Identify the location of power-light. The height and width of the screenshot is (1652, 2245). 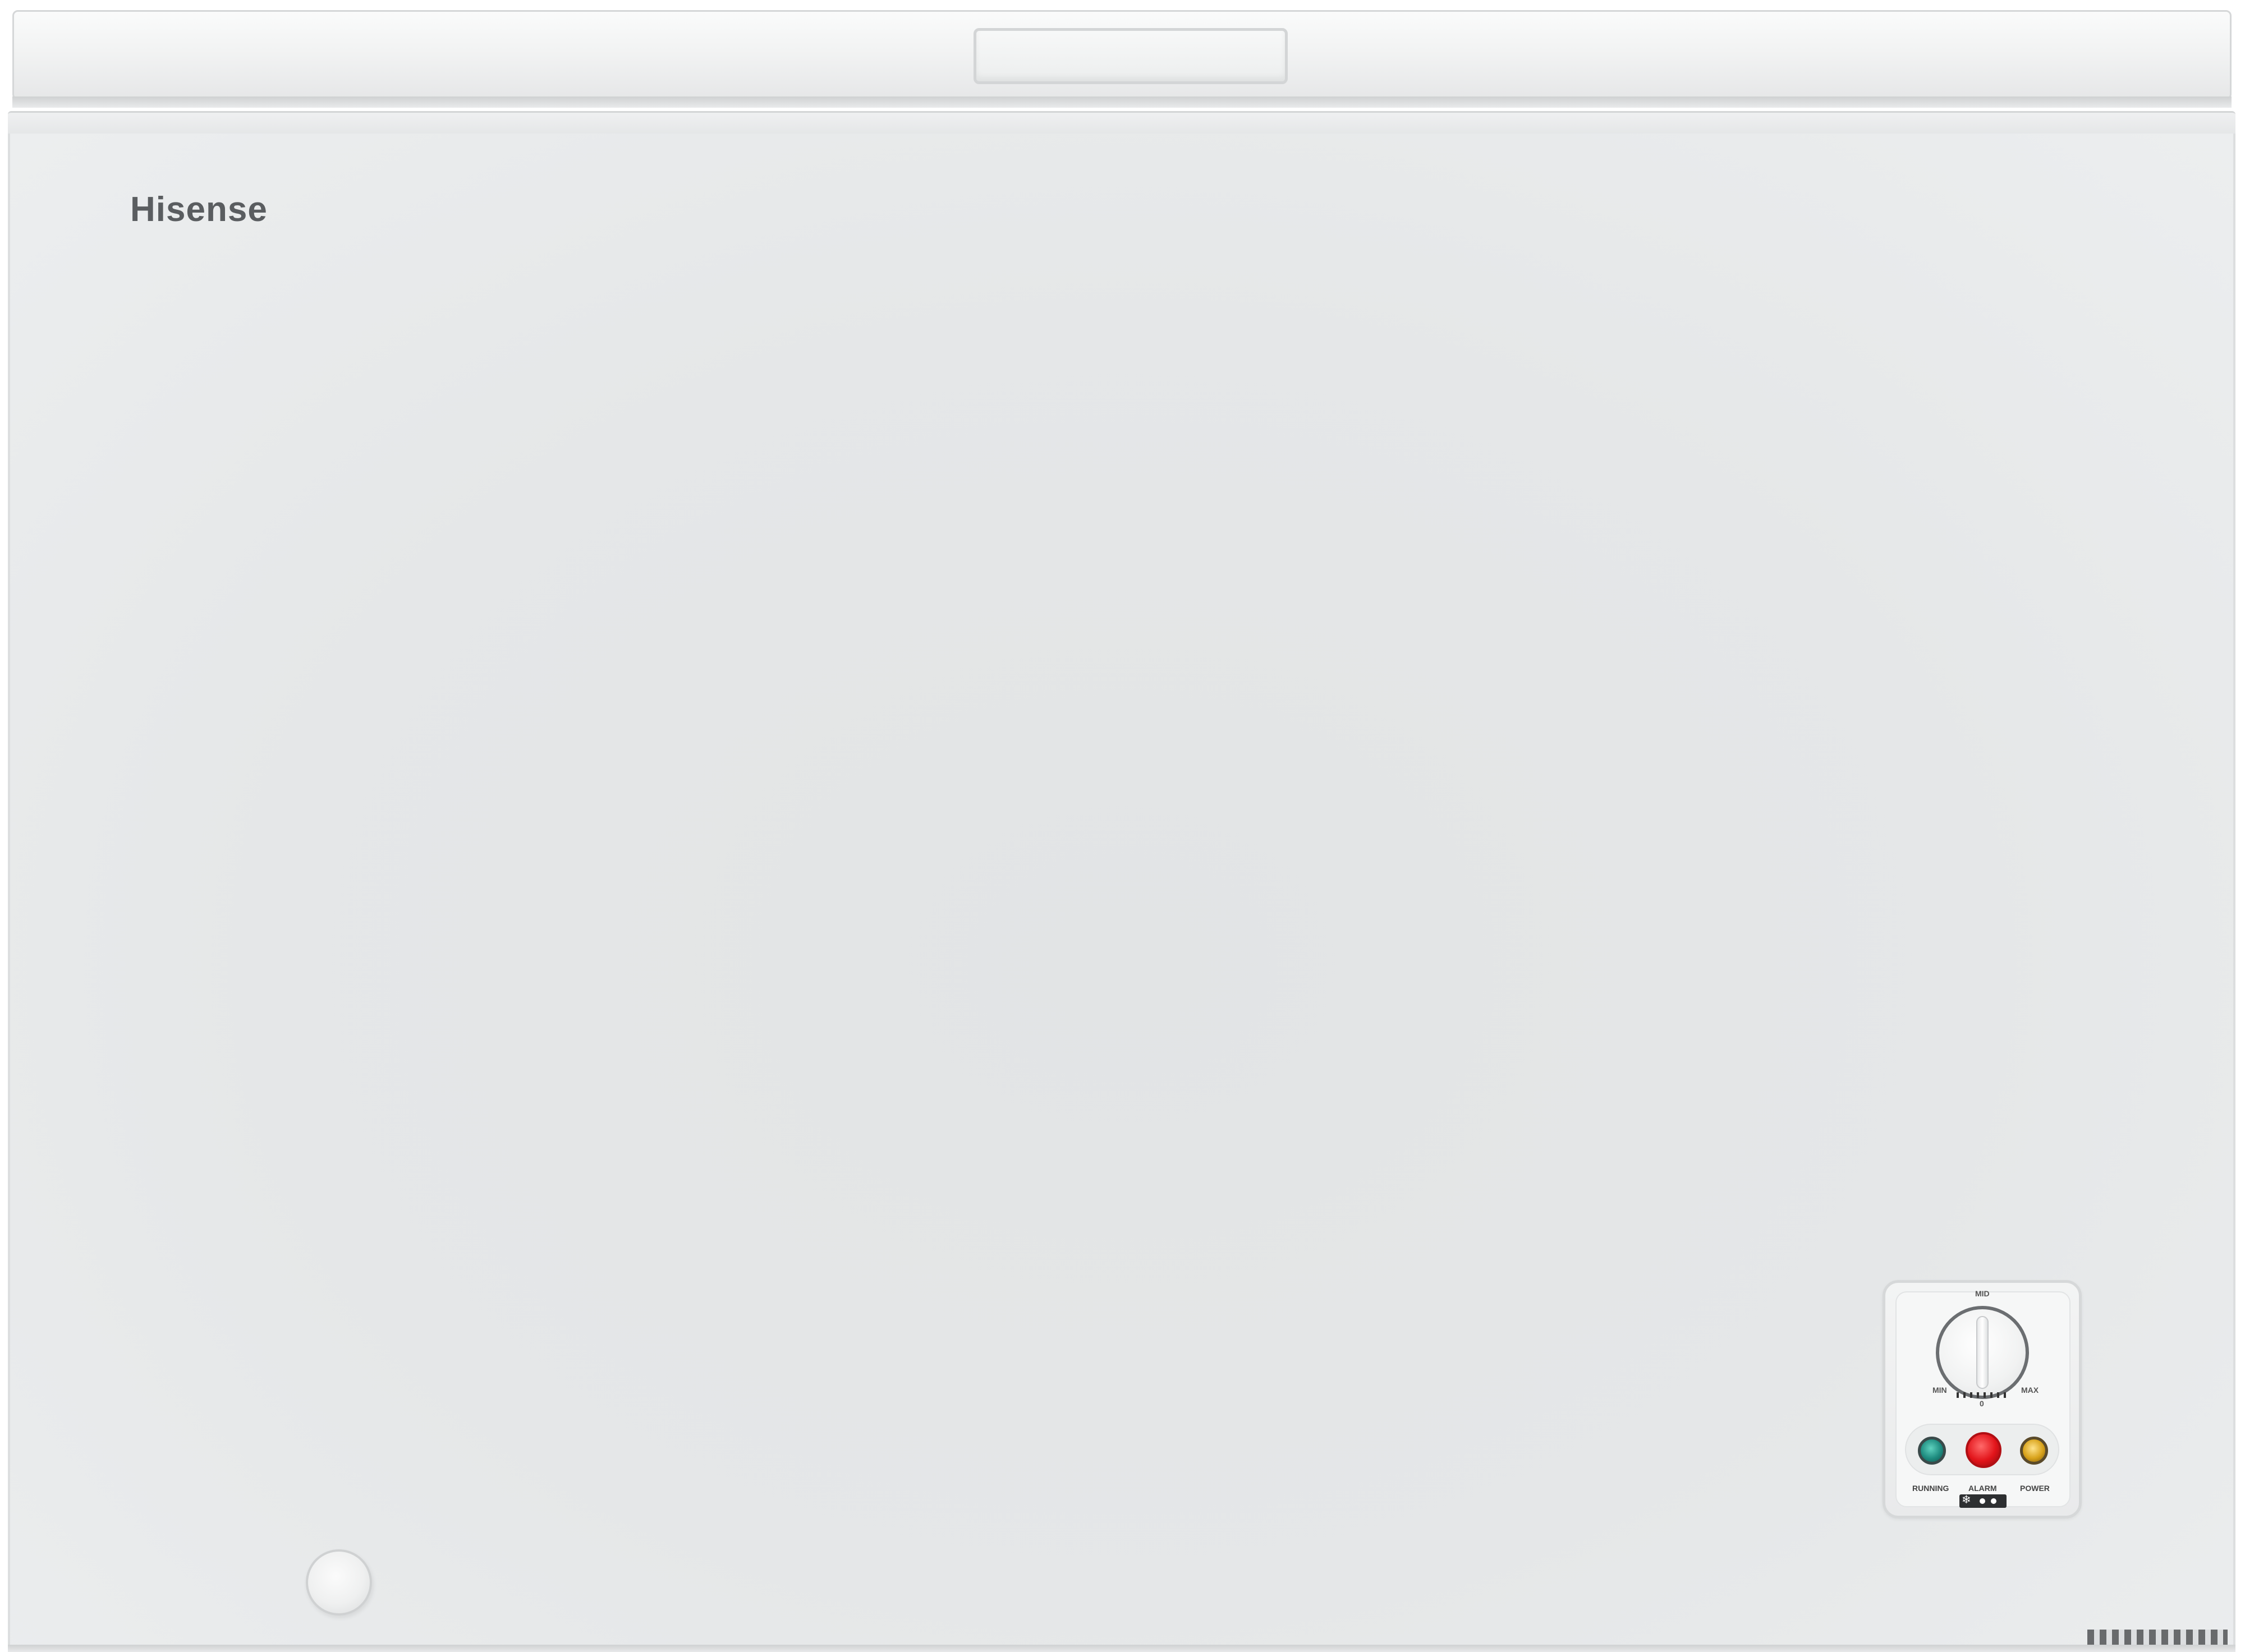
(2034, 1451).